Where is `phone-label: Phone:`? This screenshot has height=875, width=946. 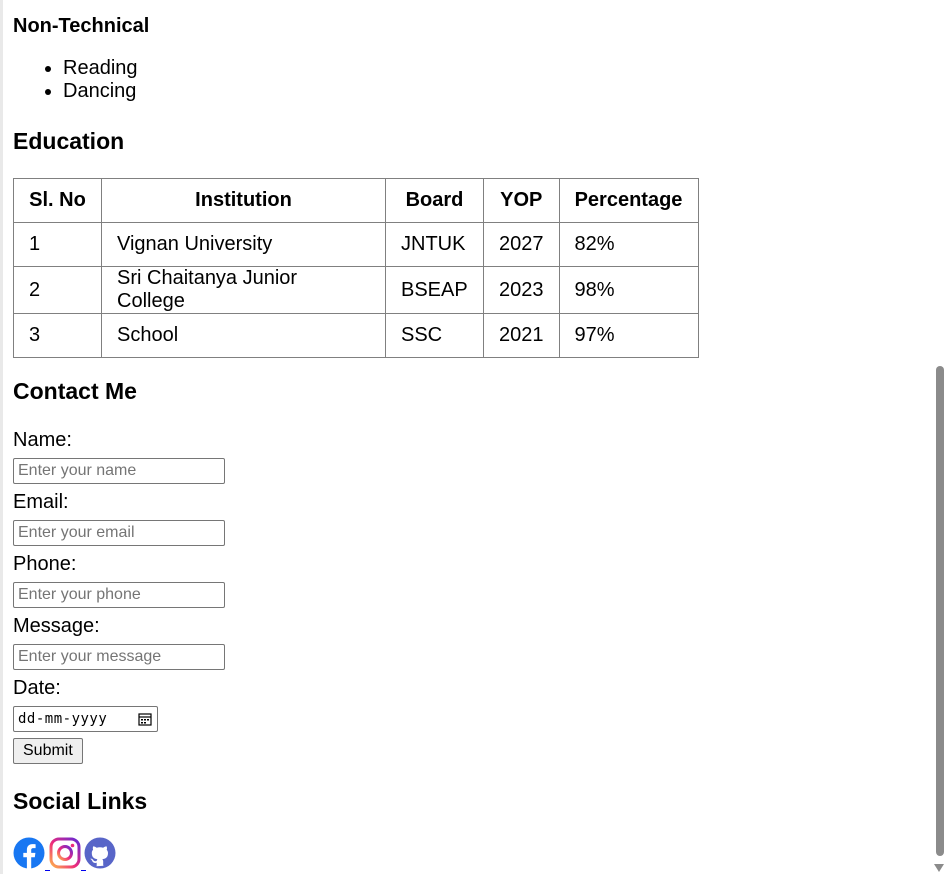
phone-label: Phone: is located at coordinates (45, 564).